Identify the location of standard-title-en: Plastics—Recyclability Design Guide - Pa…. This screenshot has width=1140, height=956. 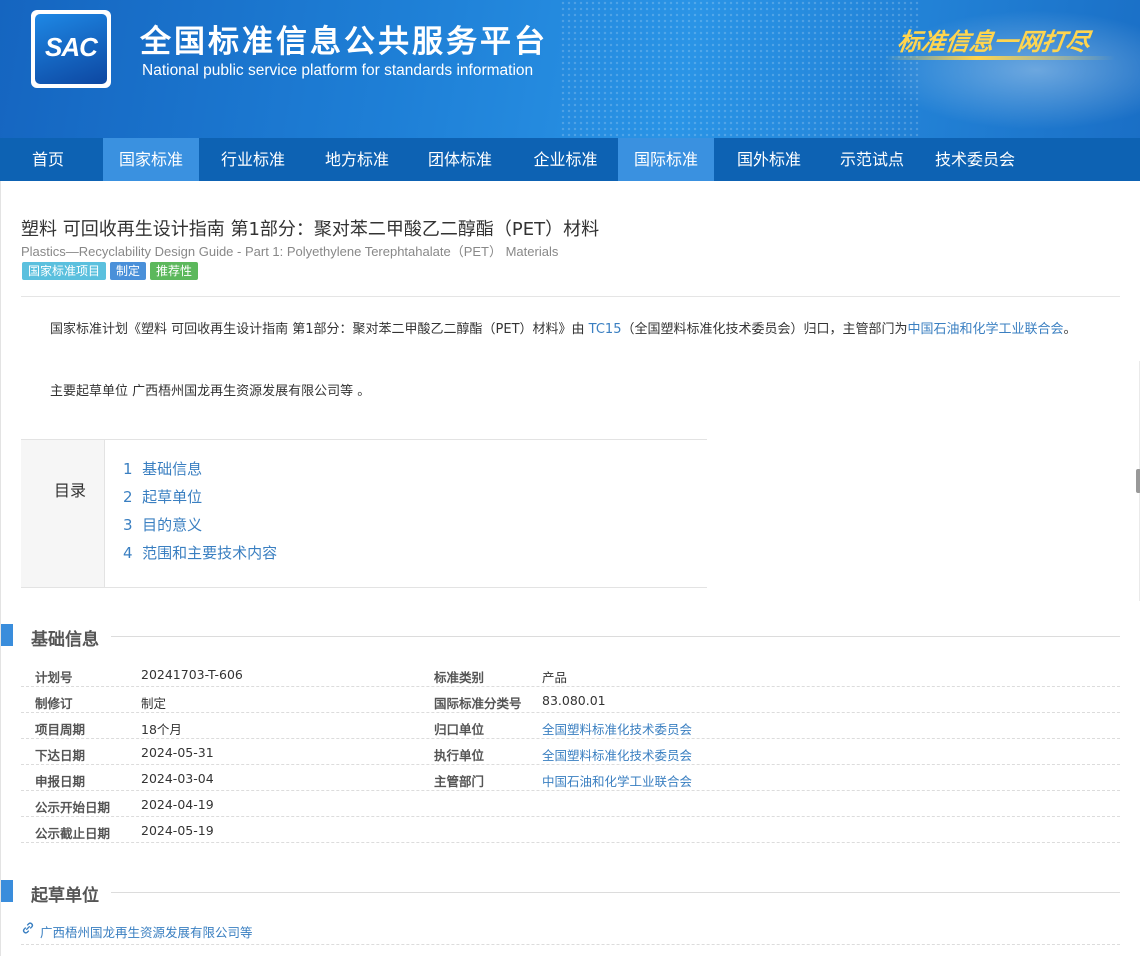
(290, 251).